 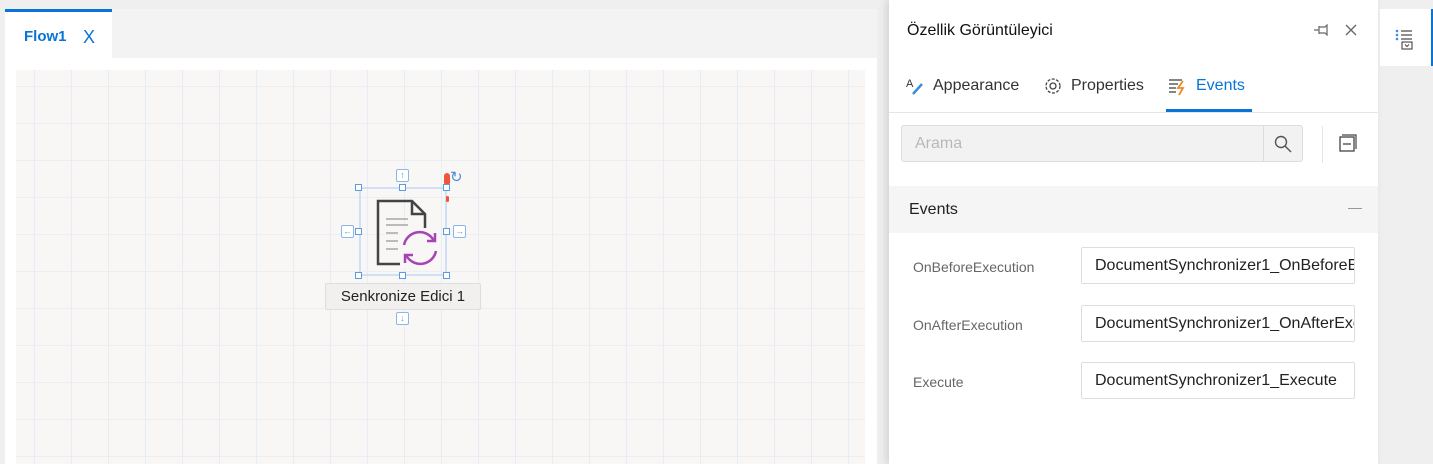 What do you see at coordinates (976, 85) in the screenshot?
I see `tab-label: Appearance` at bounding box center [976, 85].